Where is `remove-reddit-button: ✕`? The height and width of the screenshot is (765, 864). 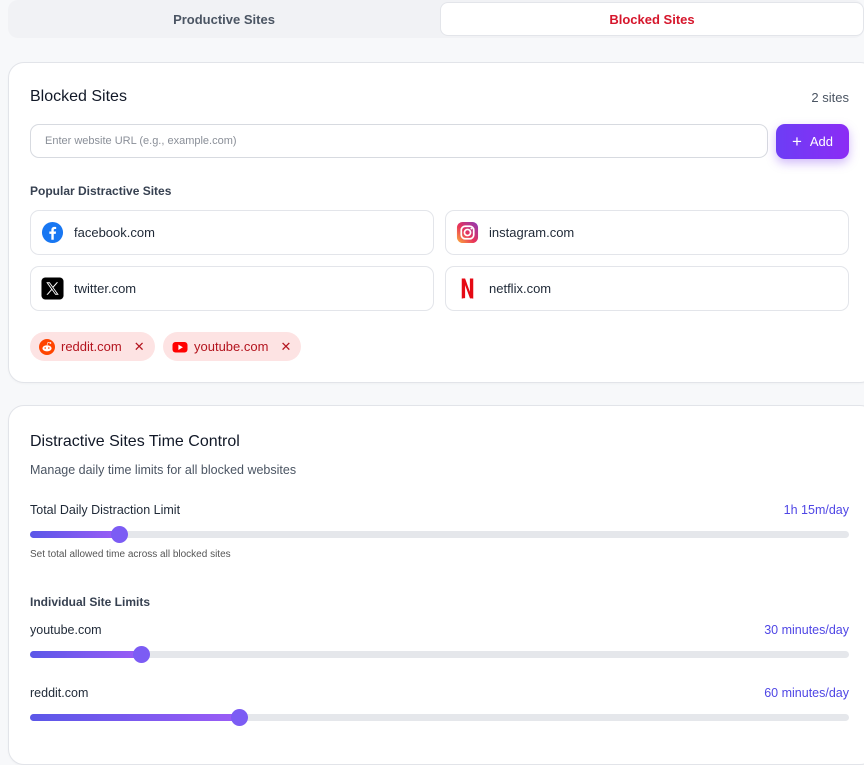
remove-reddit-button: ✕ is located at coordinates (139, 347).